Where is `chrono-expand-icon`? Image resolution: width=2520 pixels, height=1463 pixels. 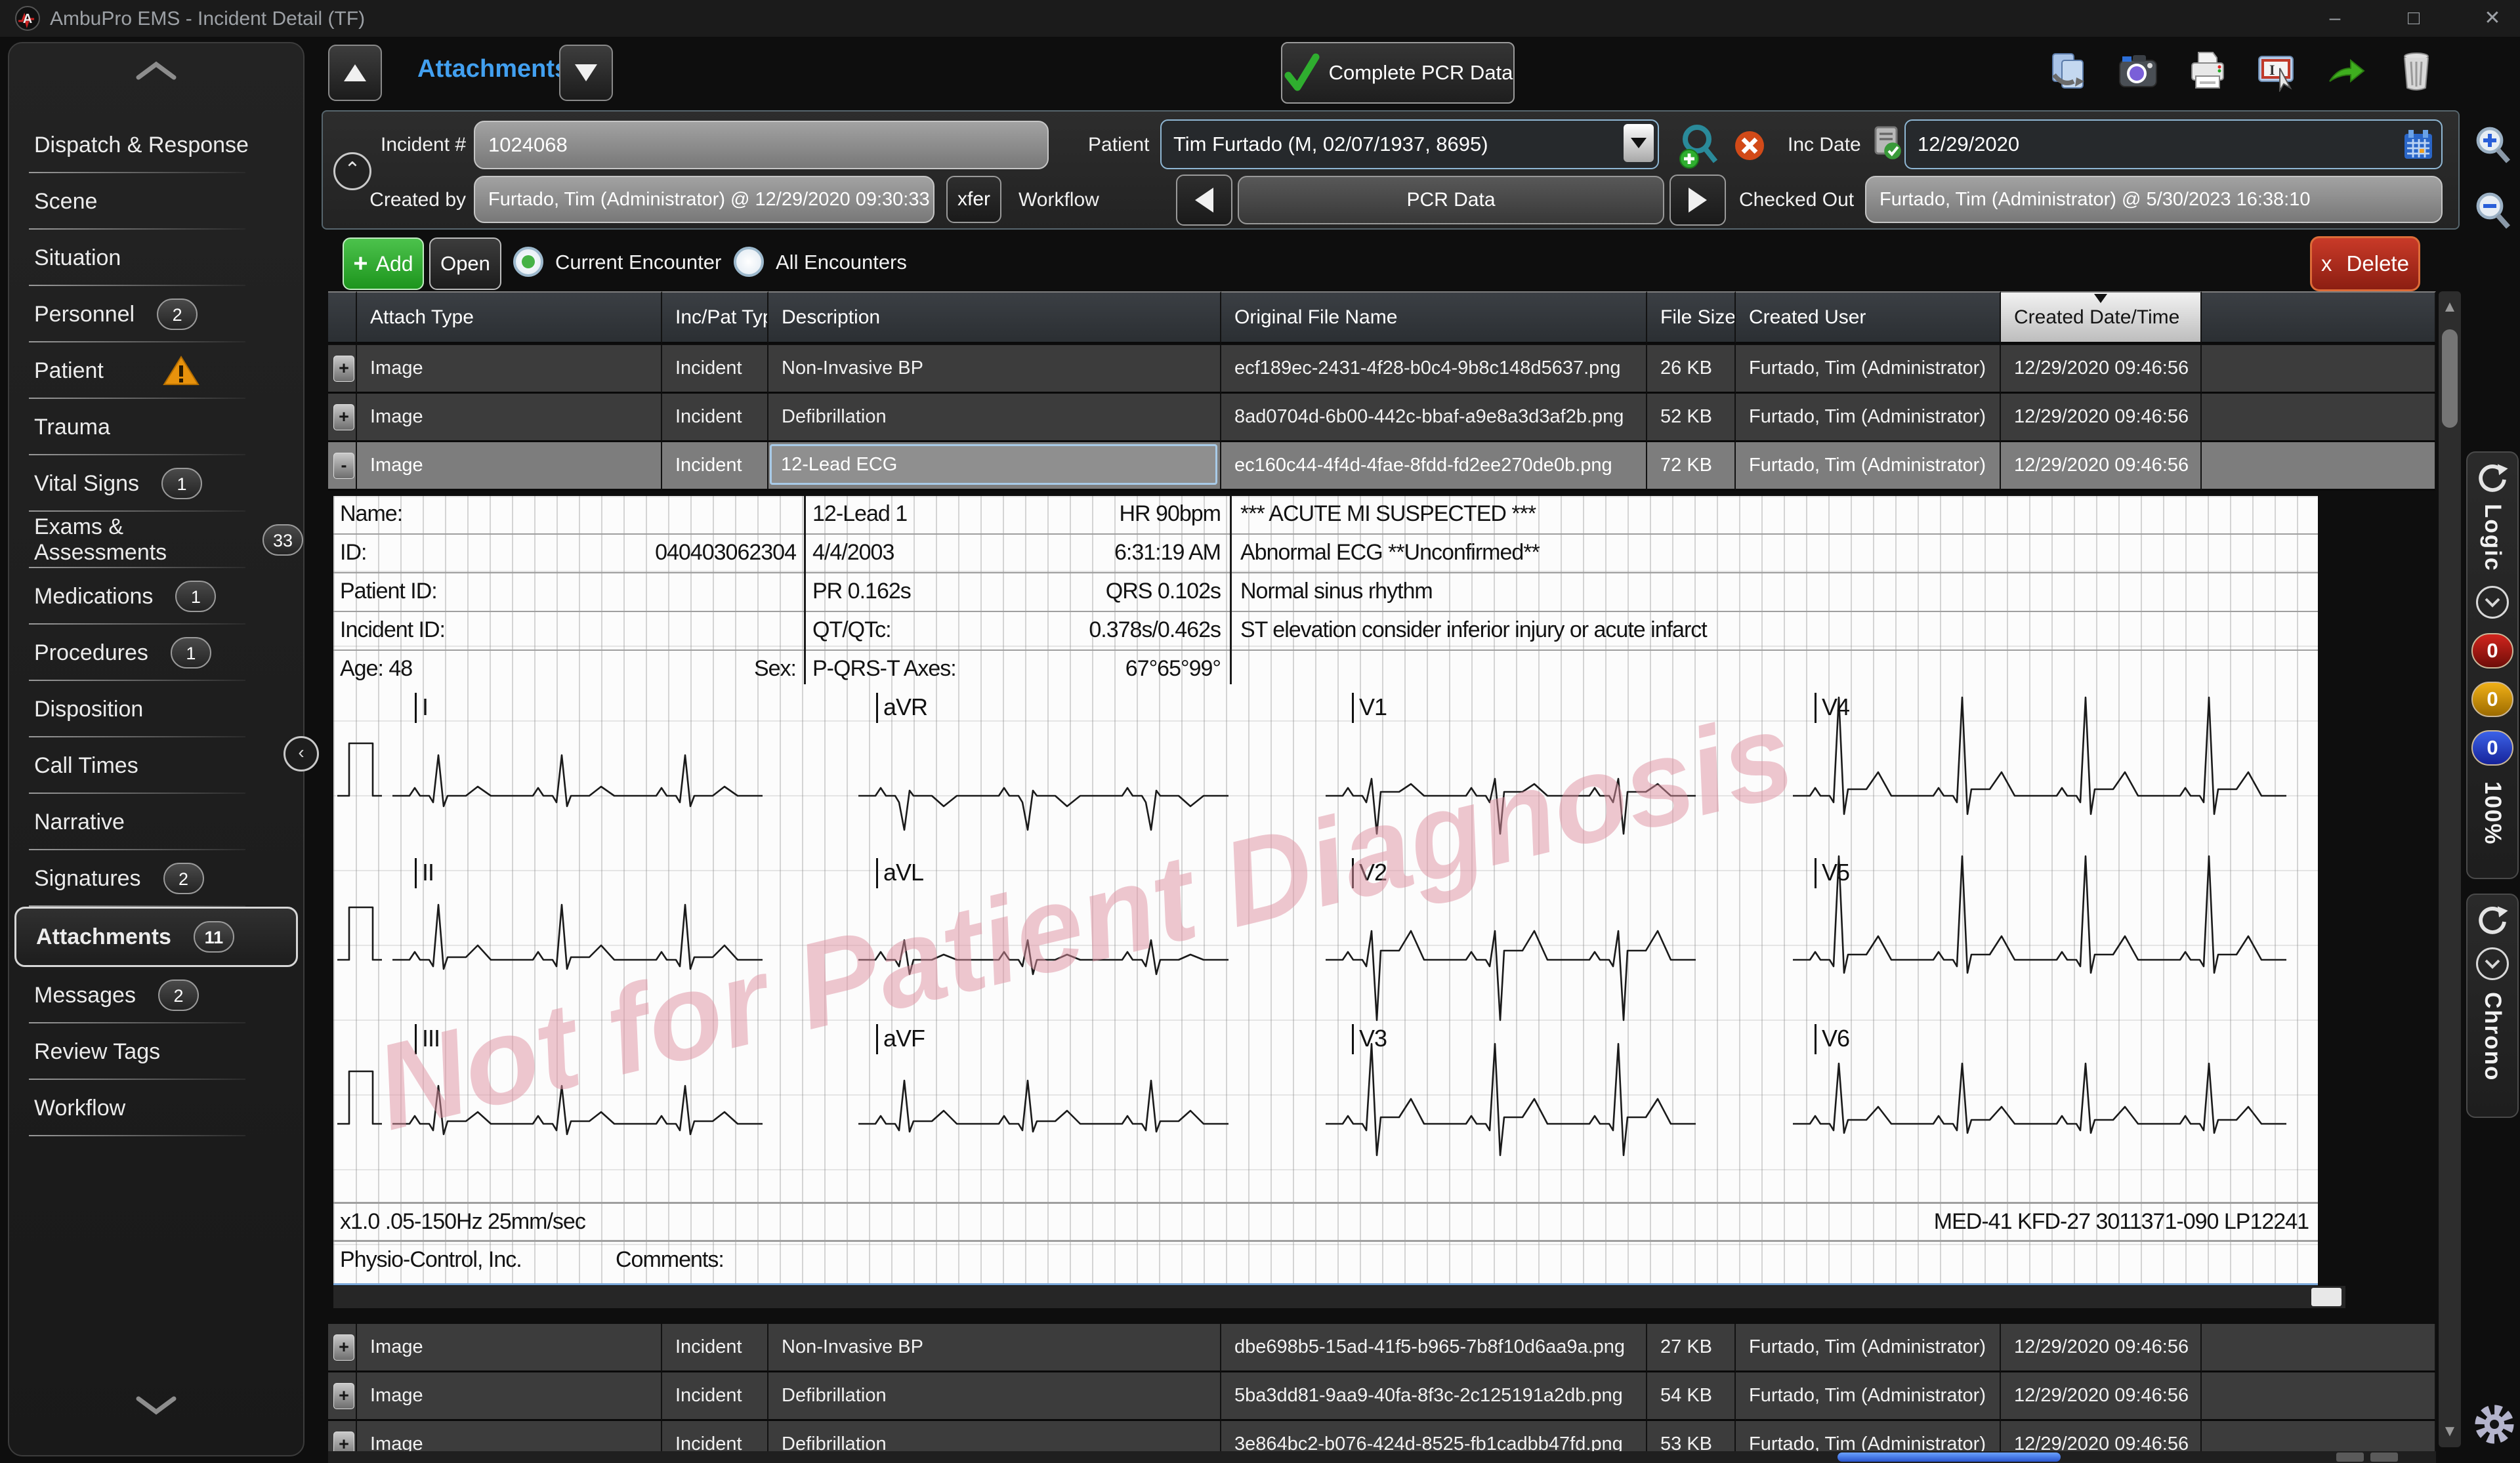
chrono-expand-icon is located at coordinates (2492, 964).